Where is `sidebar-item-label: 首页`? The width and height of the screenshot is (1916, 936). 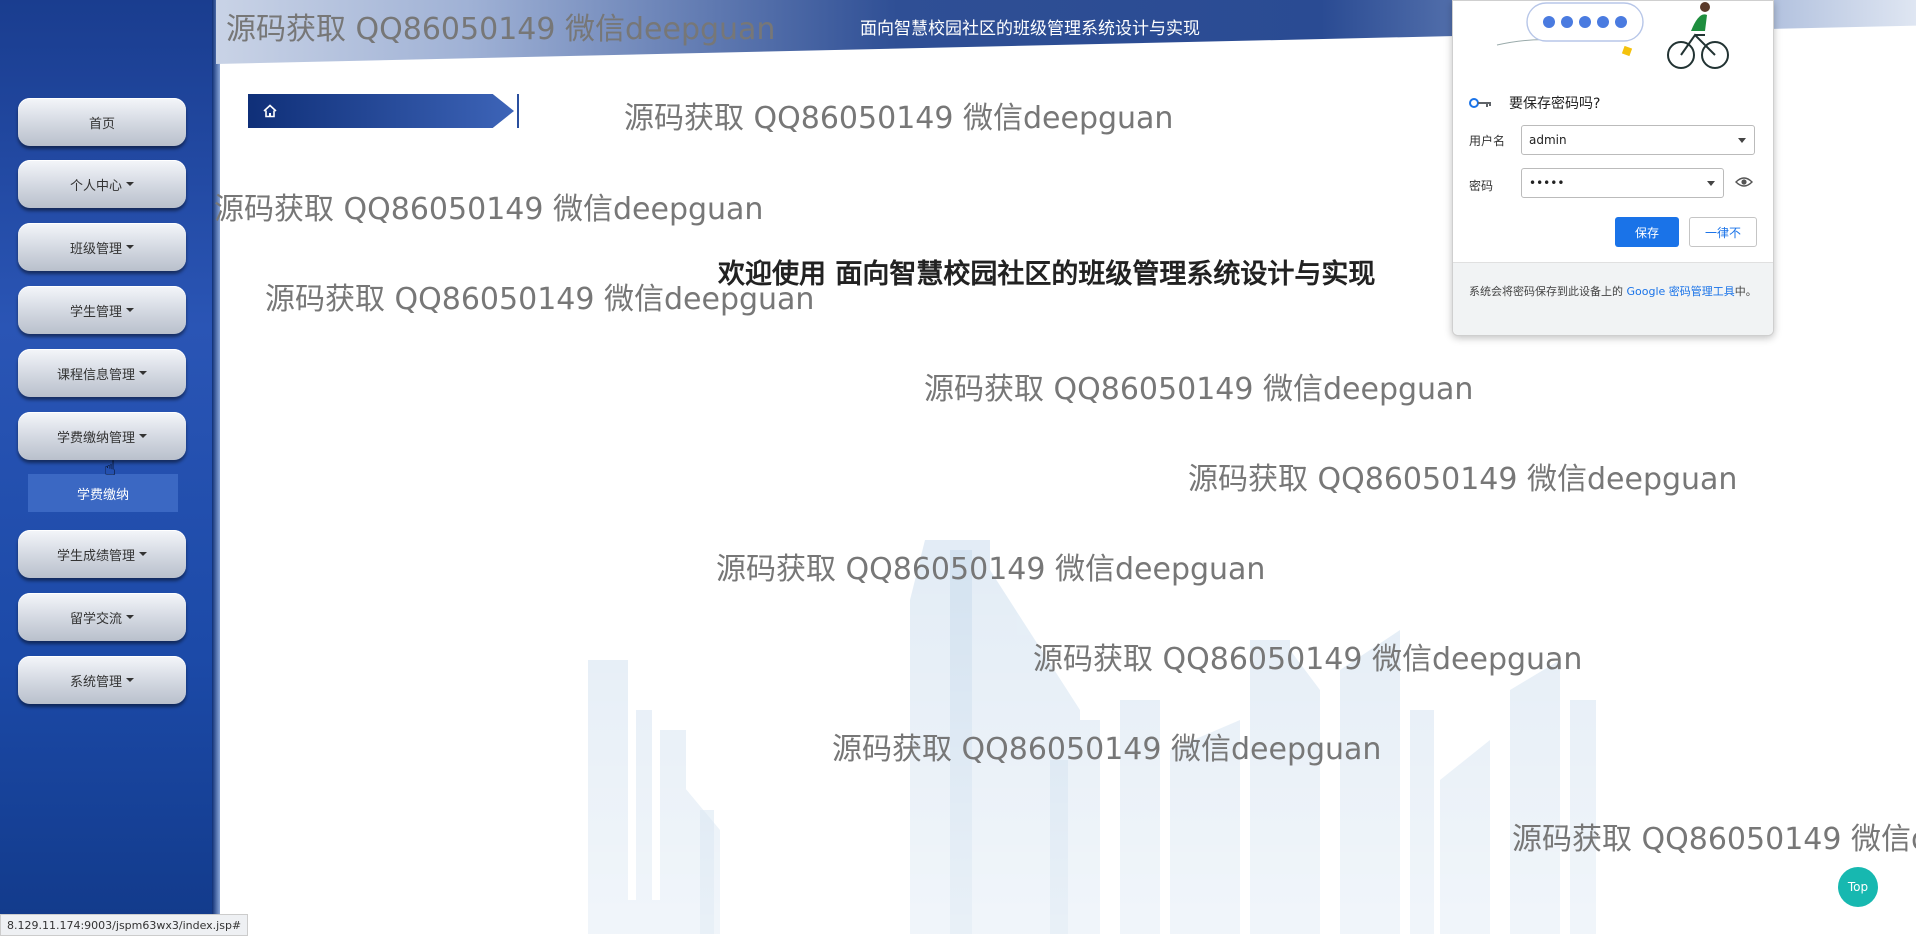 sidebar-item-label: 首页 is located at coordinates (101, 124).